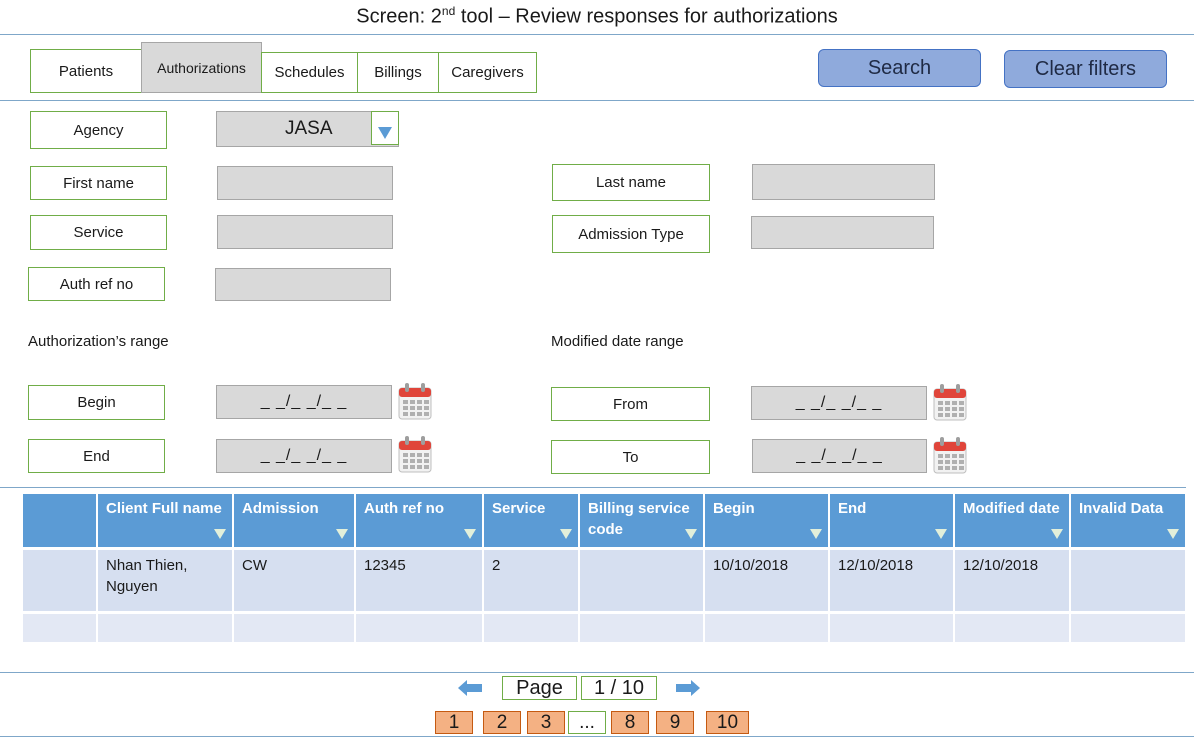 Image resolution: width=1194 pixels, height=738 pixels. Describe the element at coordinates (86, 71) in the screenshot. I see `tab-patients: Patients` at that location.